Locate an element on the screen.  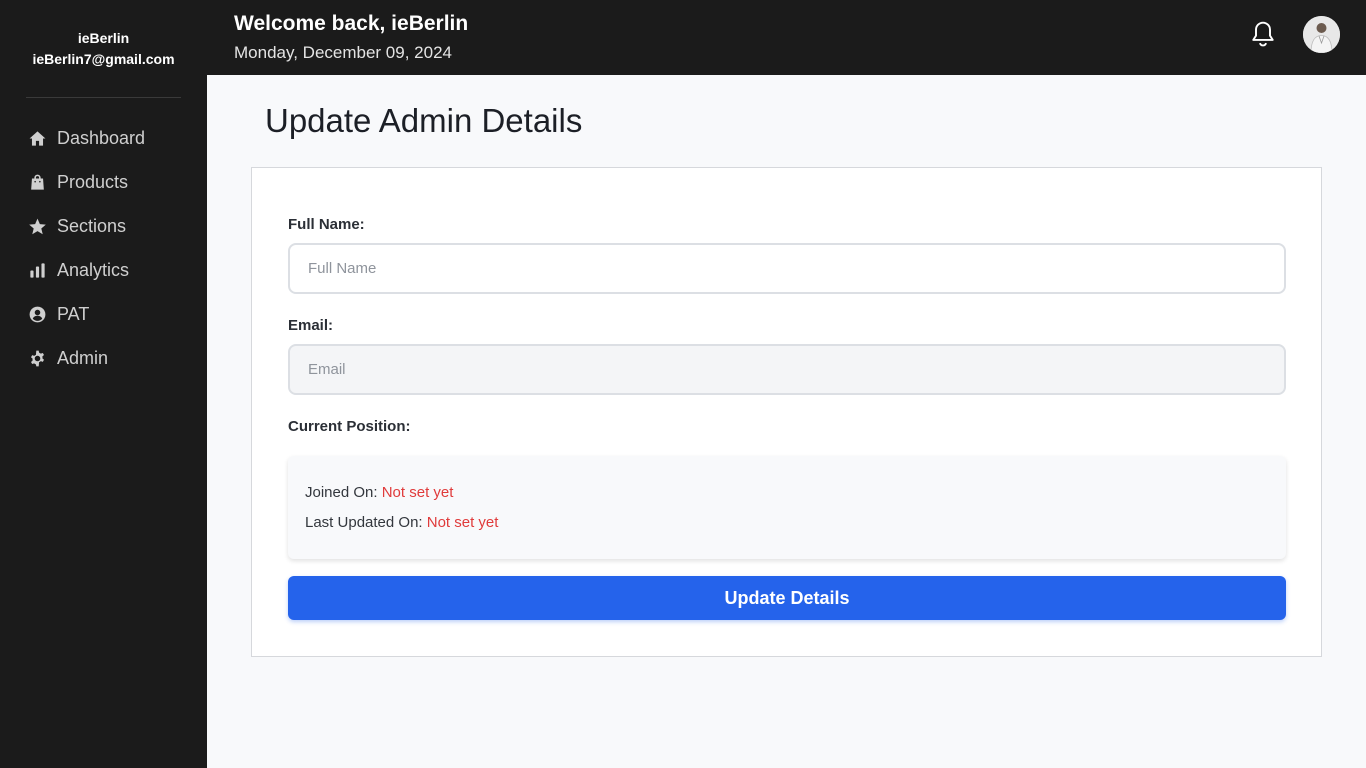
last-updated-line: Last Updated On: Not set yet is located at coordinates (401, 522).